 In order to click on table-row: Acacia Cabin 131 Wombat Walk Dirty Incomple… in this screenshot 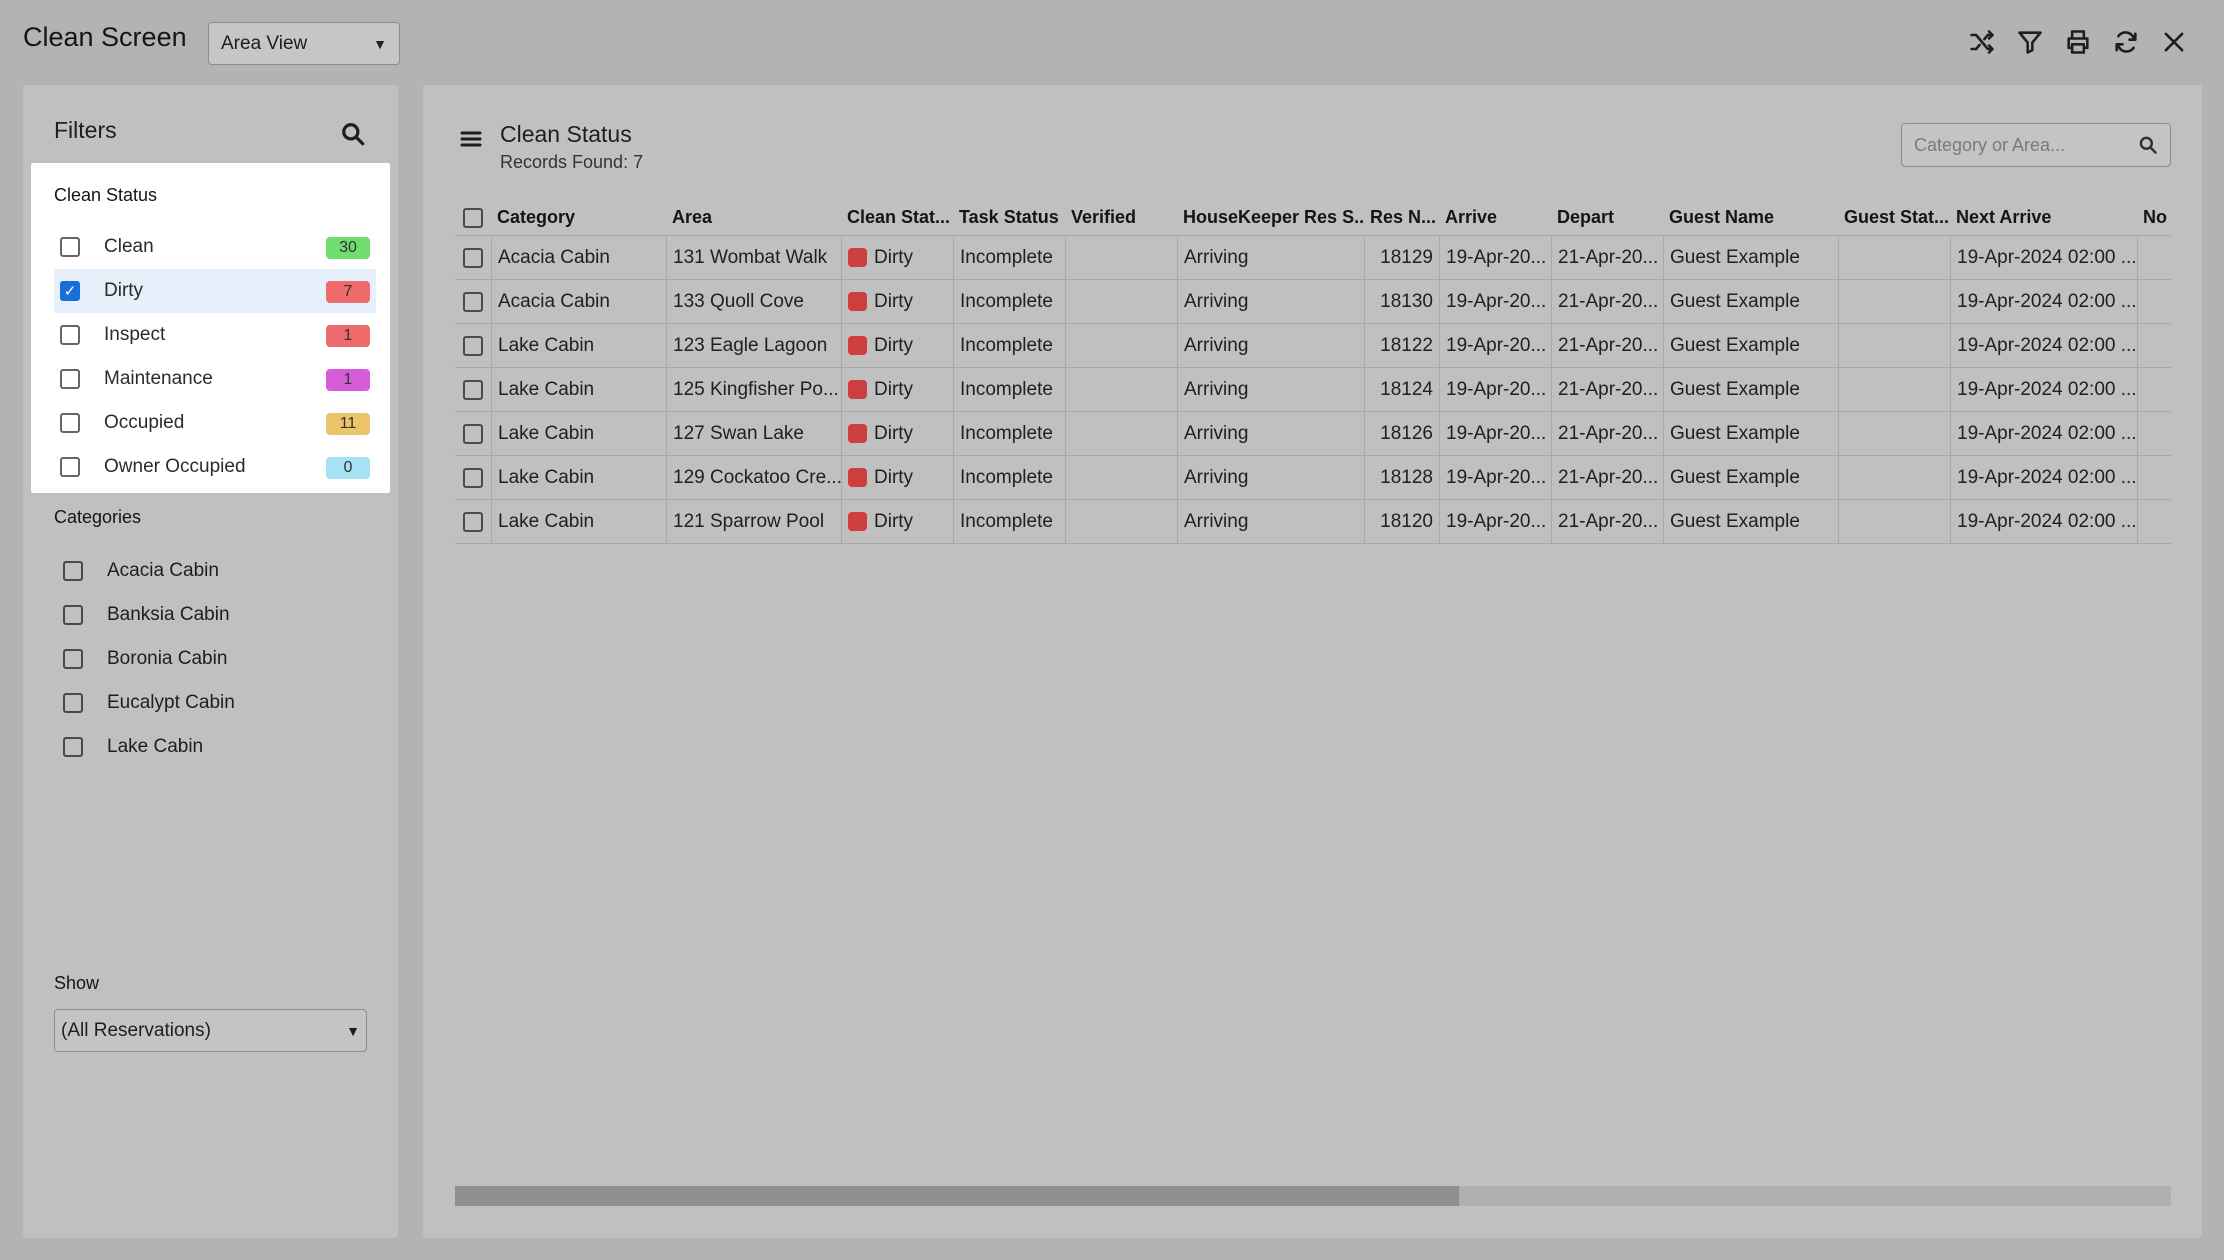, I will do `click(1313, 258)`.